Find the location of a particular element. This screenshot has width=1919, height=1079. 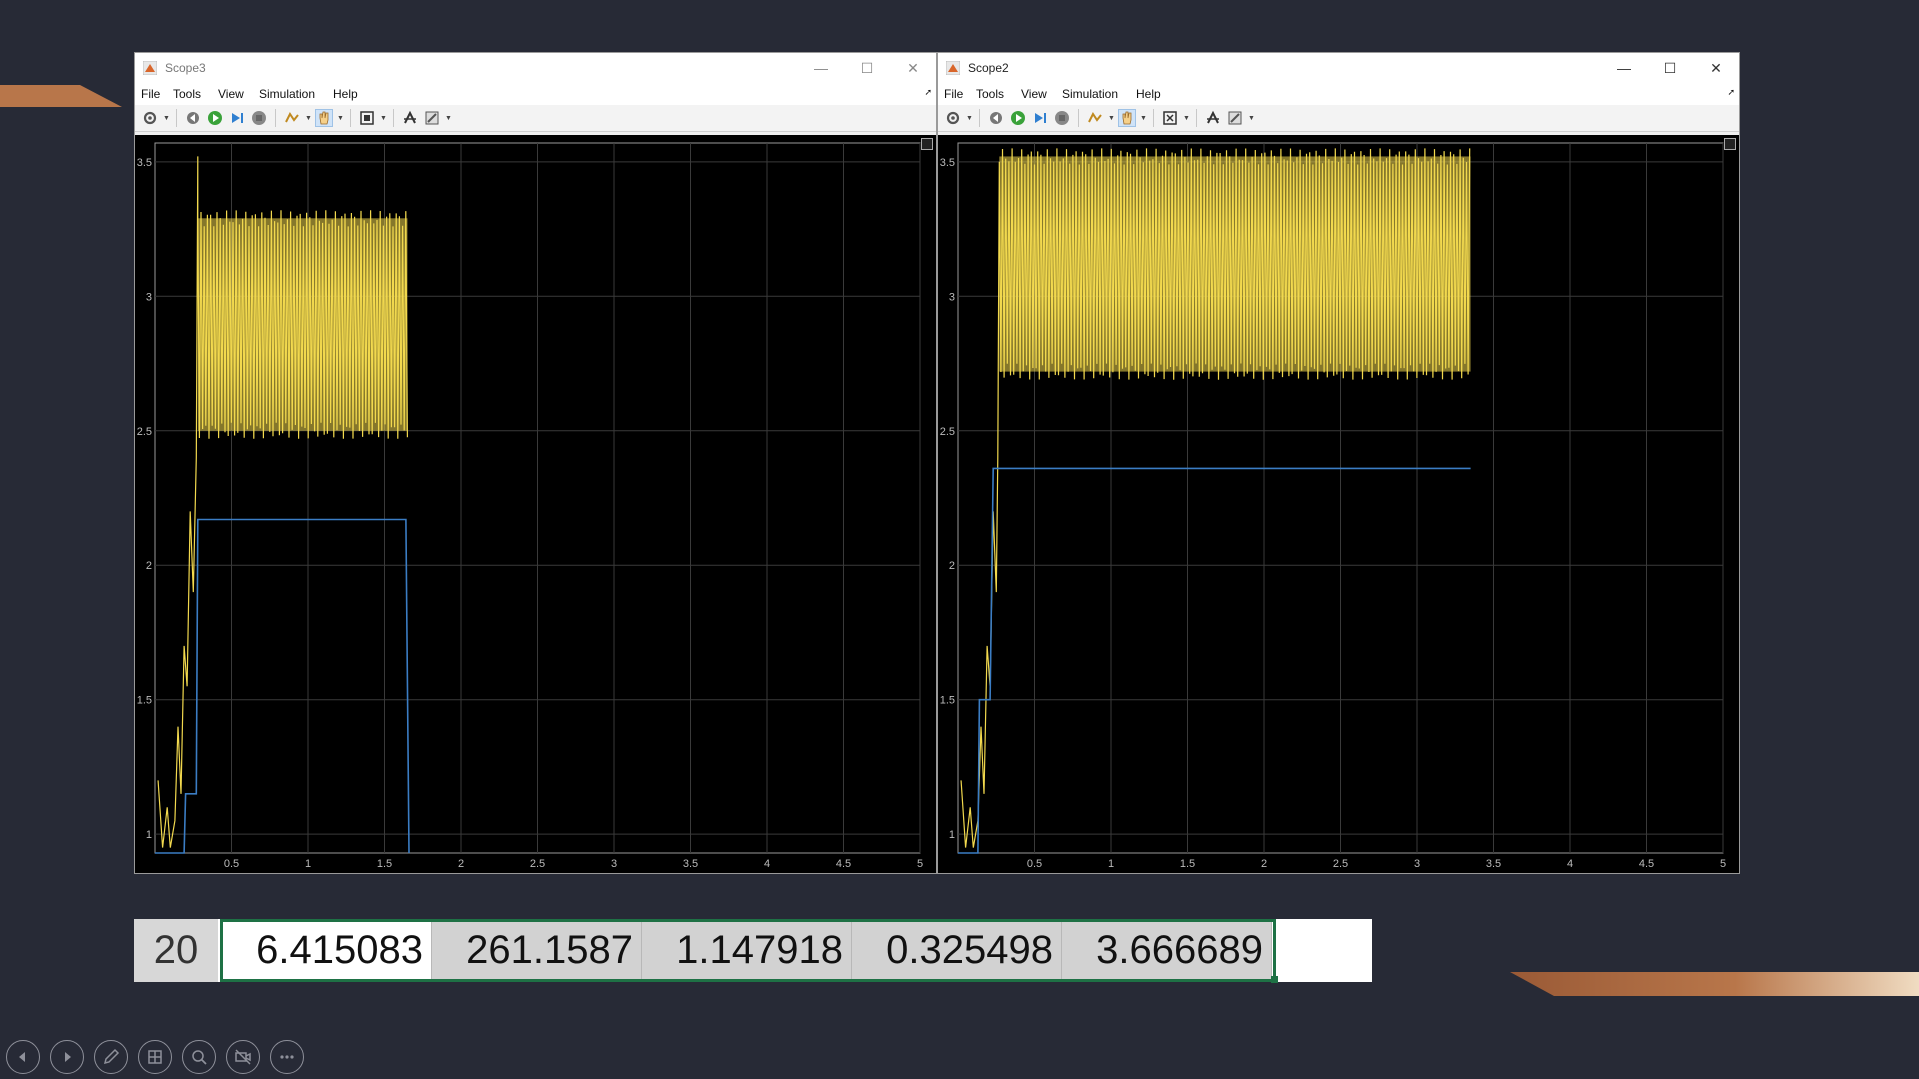

fill-handle is located at coordinates (1274, 979).